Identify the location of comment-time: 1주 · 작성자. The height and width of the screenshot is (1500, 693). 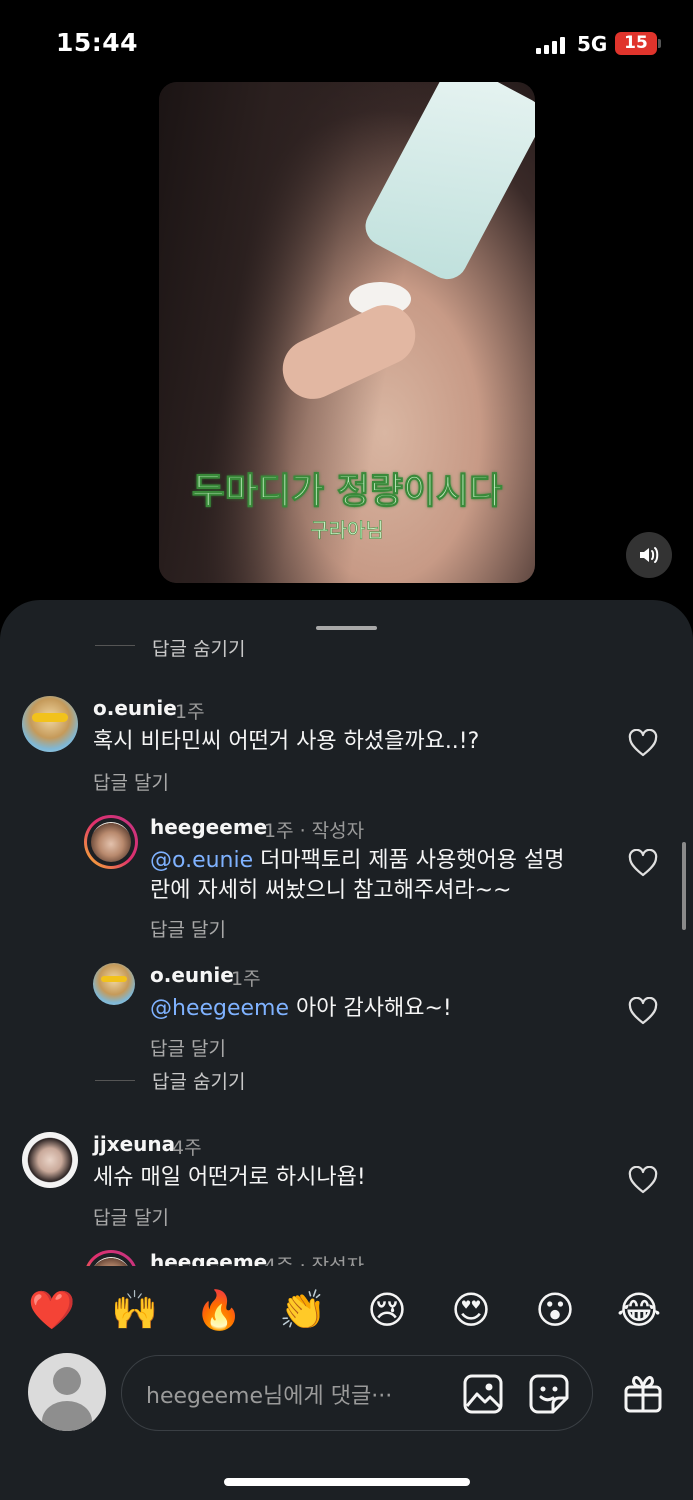
(314, 831).